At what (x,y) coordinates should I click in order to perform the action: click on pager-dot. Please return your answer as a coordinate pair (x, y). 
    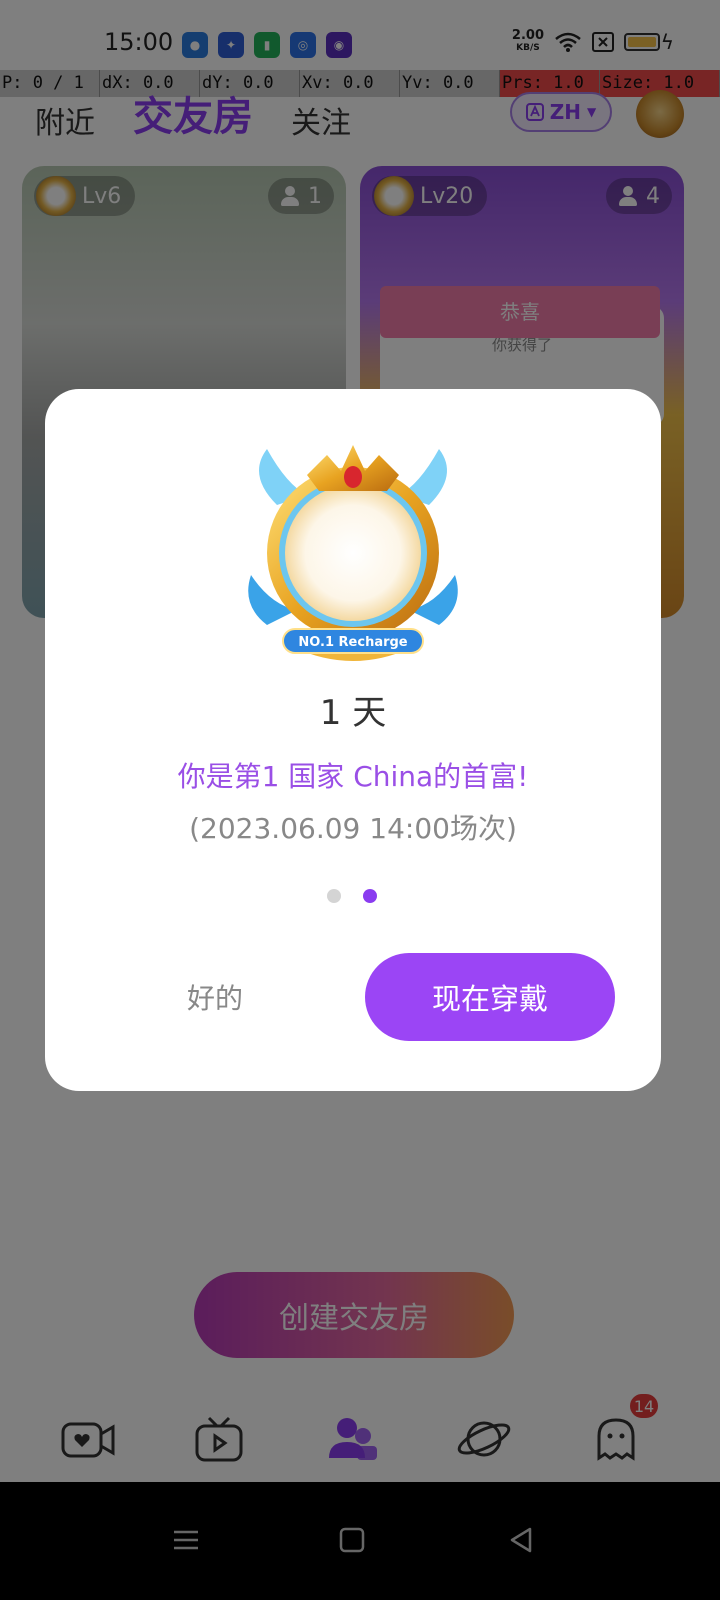
    Looking at the image, I should click on (334, 896).